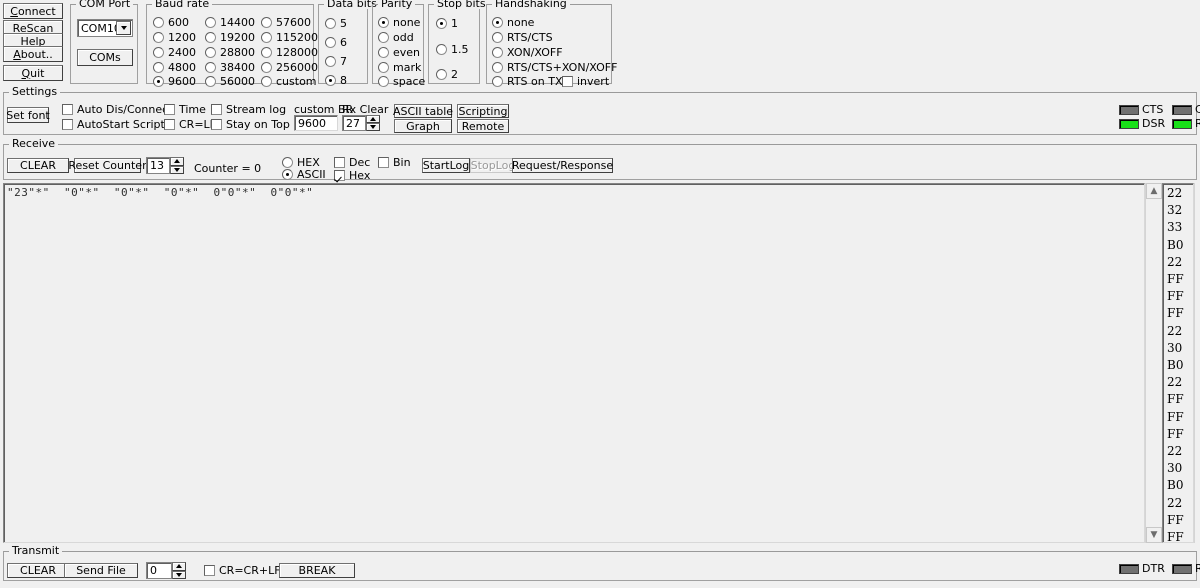 This screenshot has width=1200, height=588. What do you see at coordinates (336, 61) in the screenshot?
I see `data-bits-radio-7: 7` at bounding box center [336, 61].